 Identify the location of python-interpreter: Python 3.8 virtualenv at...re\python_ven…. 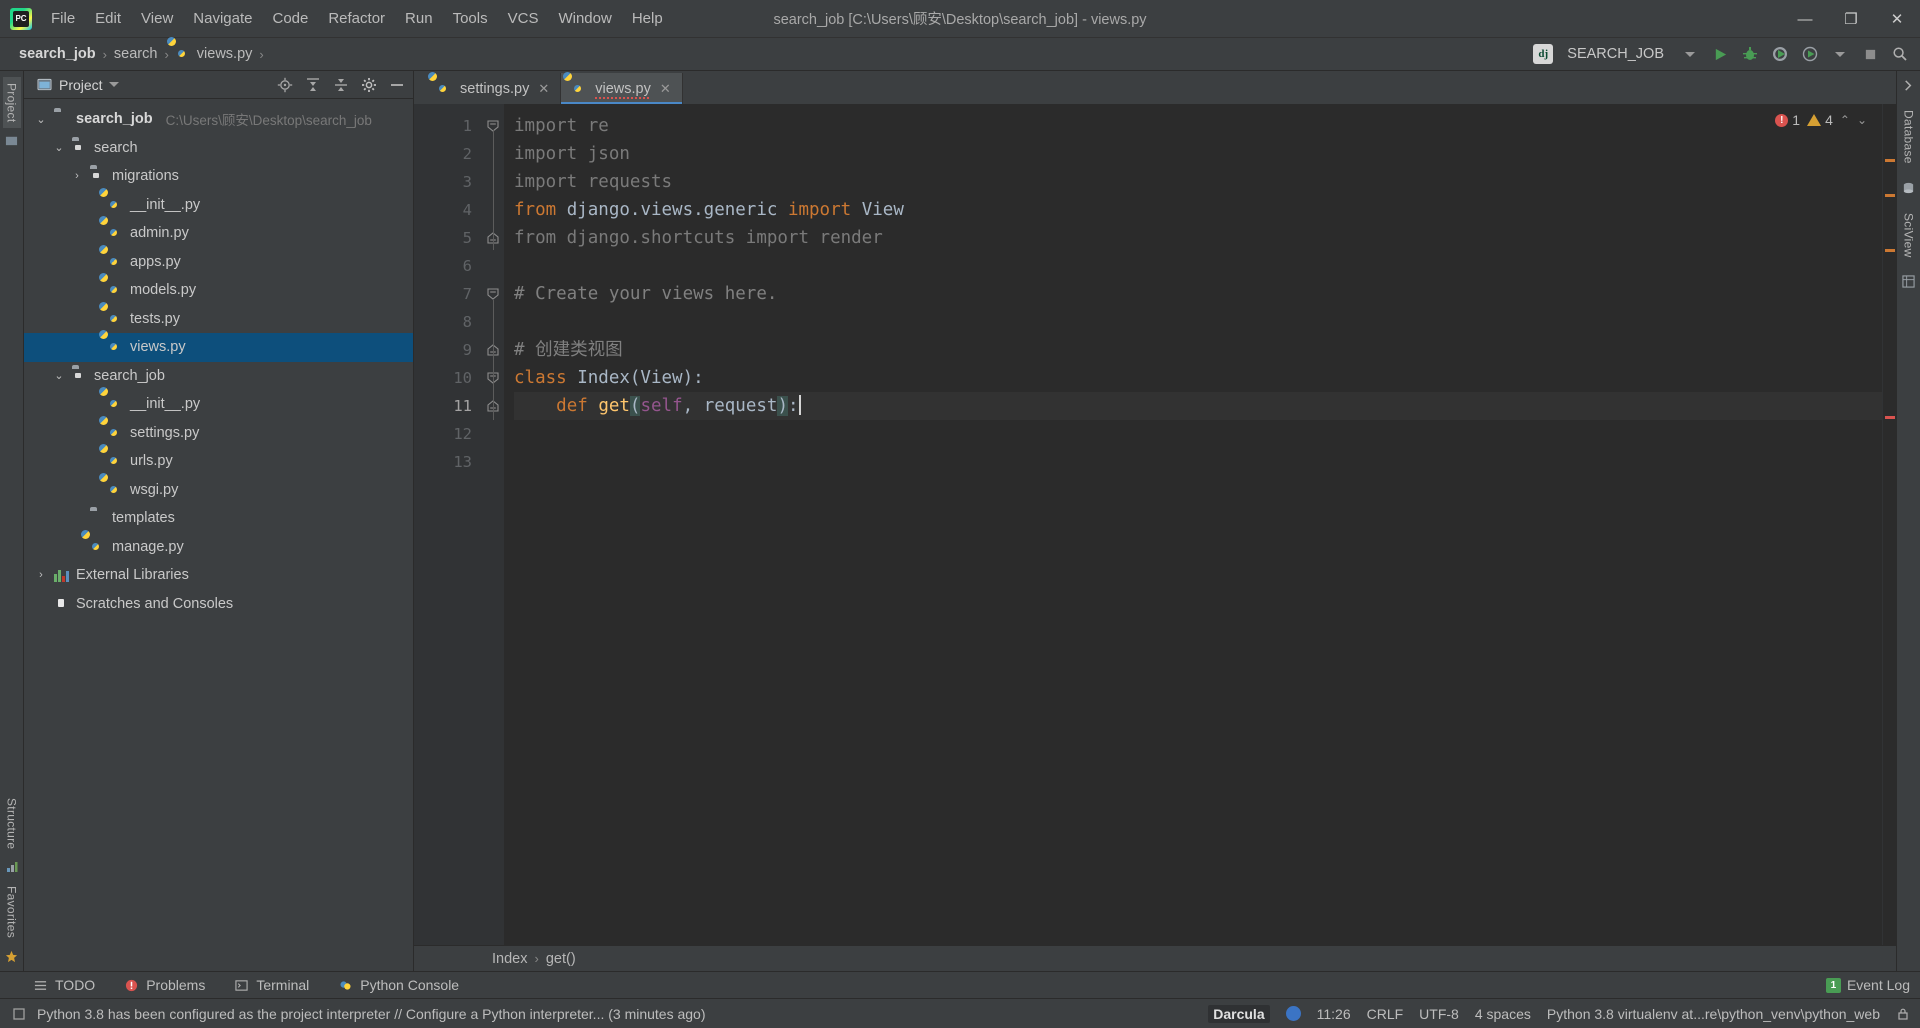
(1713, 1014).